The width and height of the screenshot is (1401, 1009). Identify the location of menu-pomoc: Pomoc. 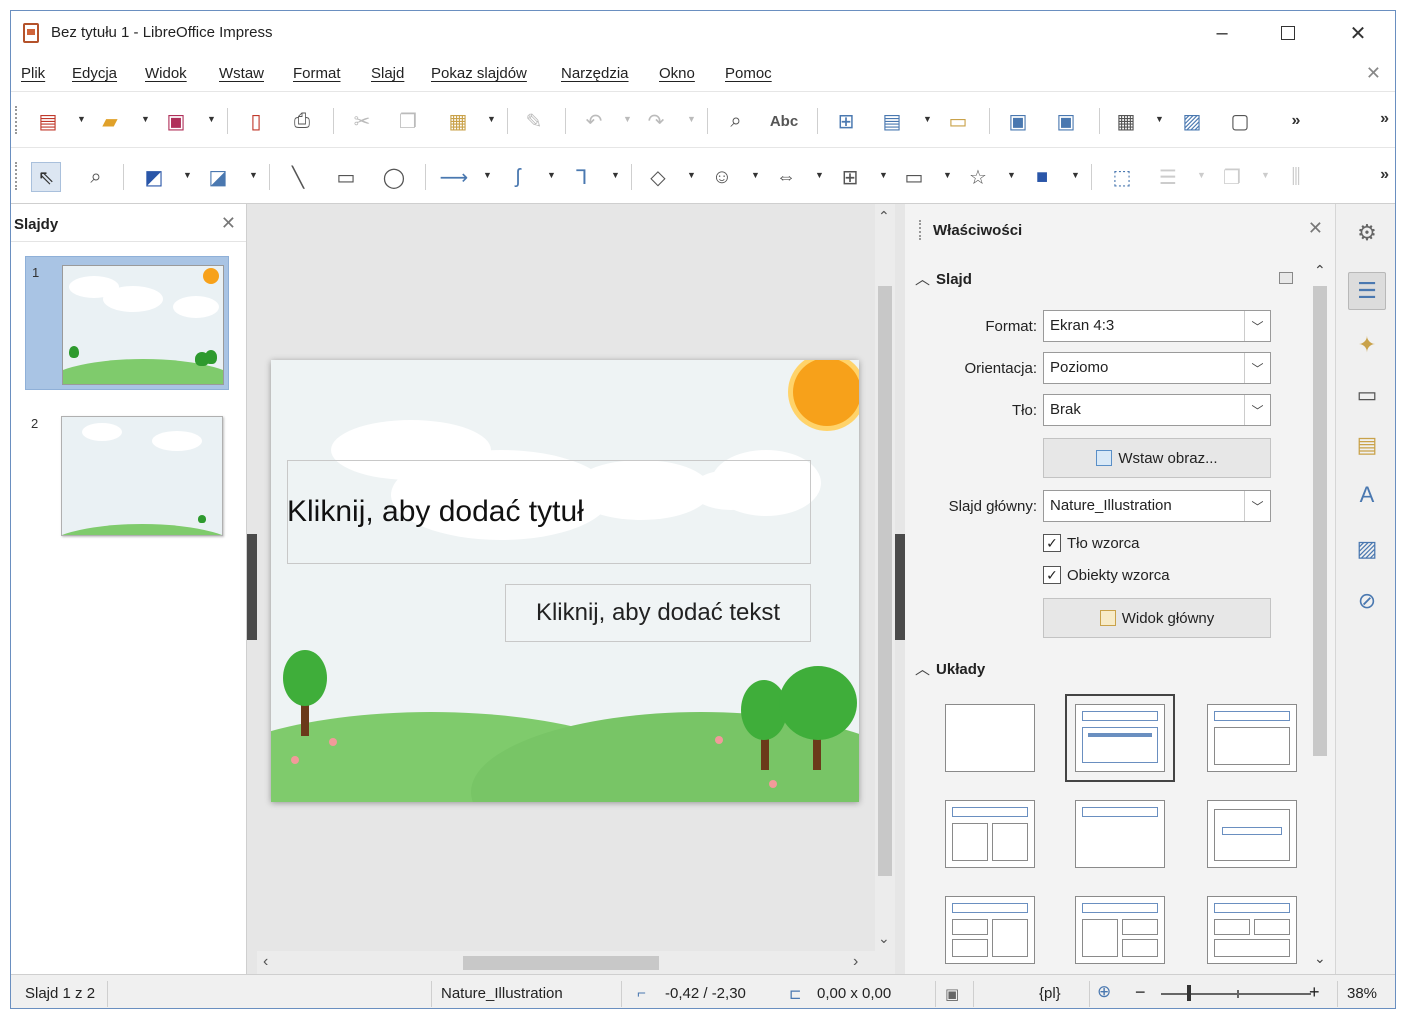
(748, 73).